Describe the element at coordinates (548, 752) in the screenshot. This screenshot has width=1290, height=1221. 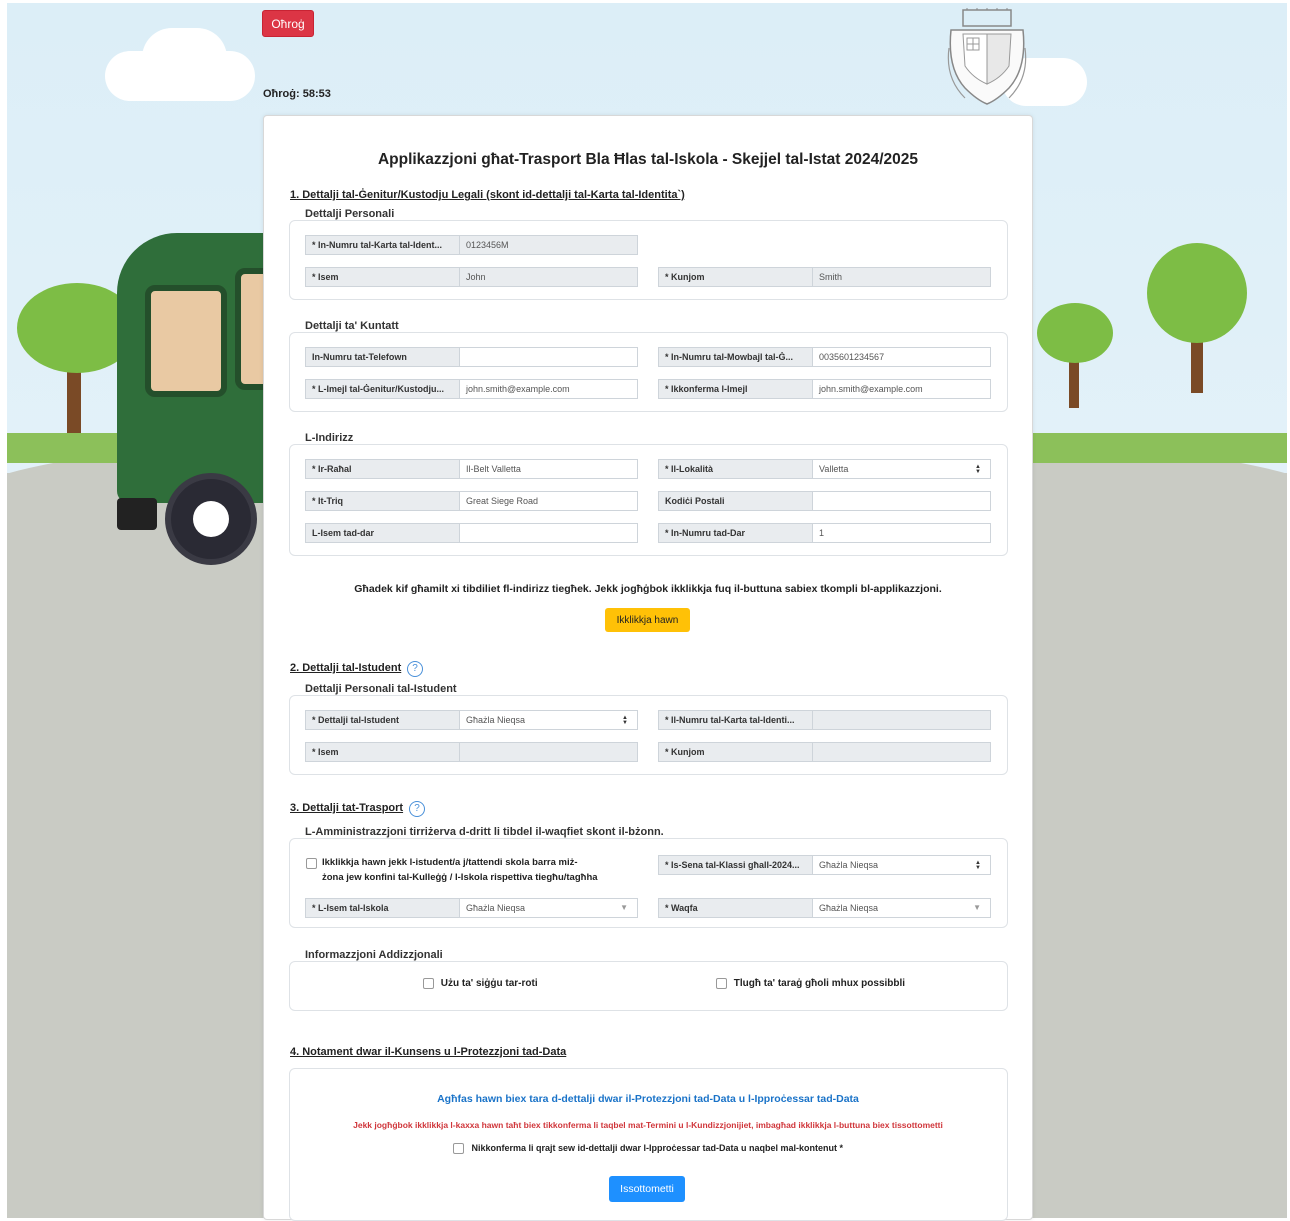
I see `student-name-input` at that location.